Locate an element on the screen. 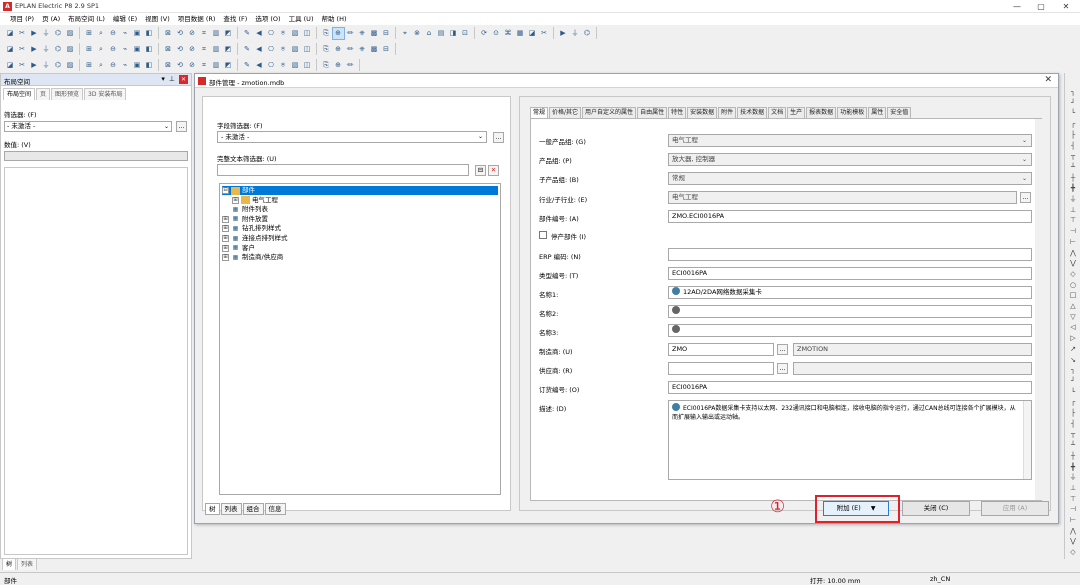 This screenshot has width=1080, height=585. property-tab: 属性 is located at coordinates (877, 112).